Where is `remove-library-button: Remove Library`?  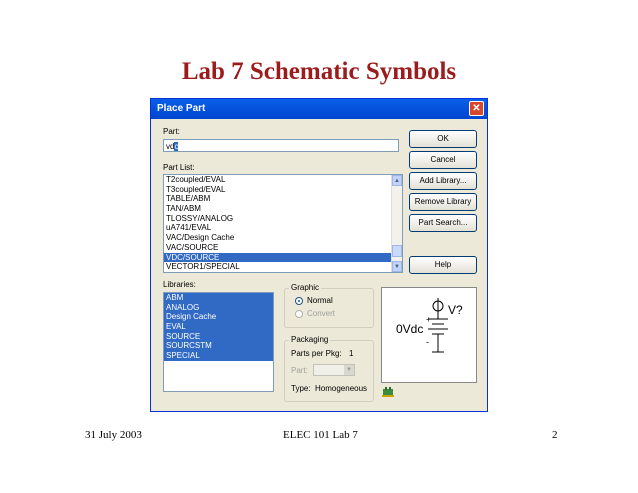 remove-library-button: Remove Library is located at coordinates (443, 202).